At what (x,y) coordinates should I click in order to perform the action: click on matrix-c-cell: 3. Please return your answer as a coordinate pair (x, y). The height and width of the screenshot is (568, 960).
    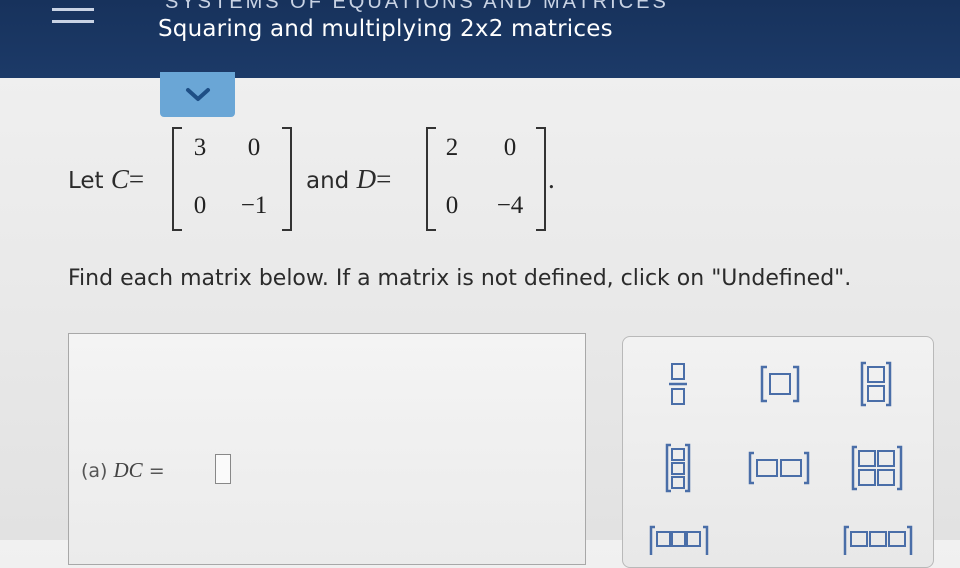
    Looking at the image, I should click on (200, 147).